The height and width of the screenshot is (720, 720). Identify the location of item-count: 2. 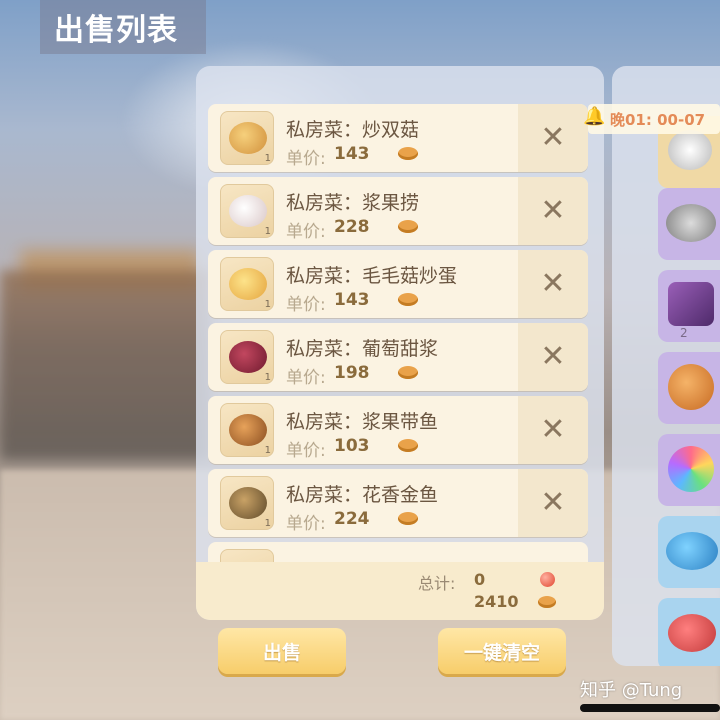
(684, 333).